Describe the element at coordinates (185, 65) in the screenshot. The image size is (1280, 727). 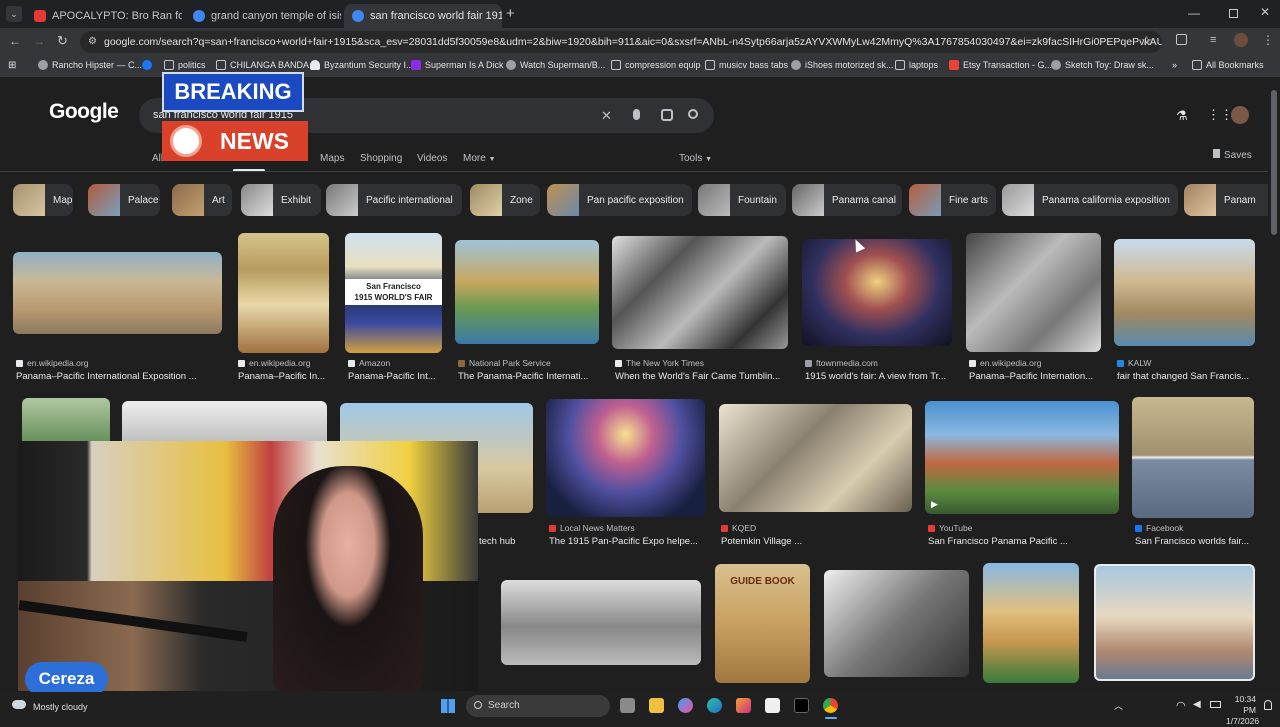
I see `bookmark-politics: politics` at that location.